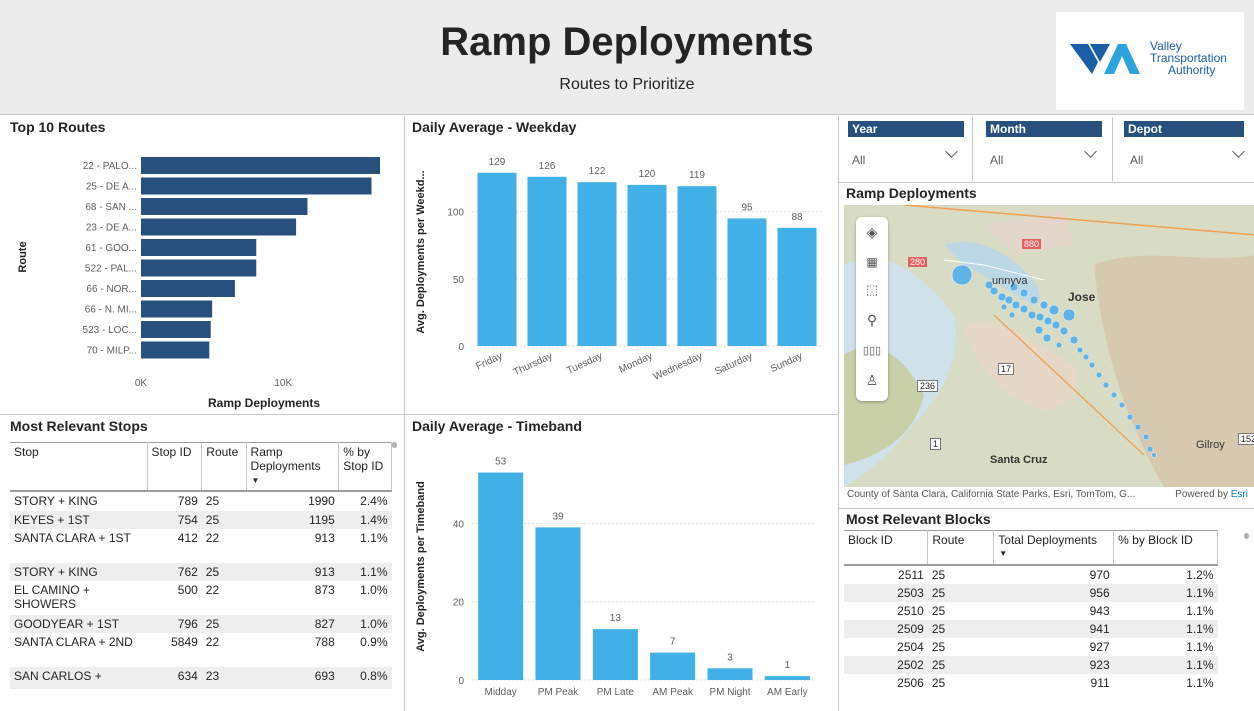 The height and width of the screenshot is (711, 1254). Describe the element at coordinates (72, 537) in the screenshot. I see `table-cell: SANTA CLARA + 1ST` at that location.